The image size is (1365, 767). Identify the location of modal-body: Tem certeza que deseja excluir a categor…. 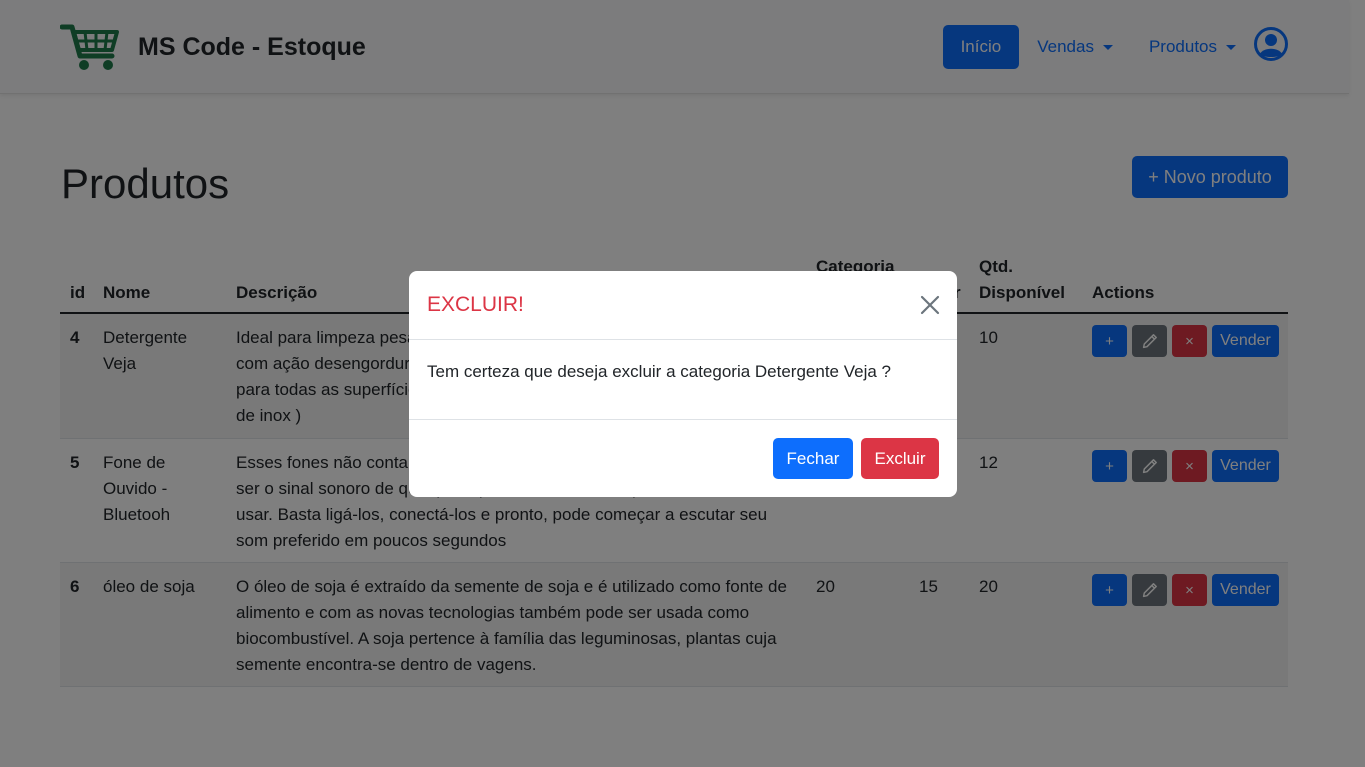
(683, 380).